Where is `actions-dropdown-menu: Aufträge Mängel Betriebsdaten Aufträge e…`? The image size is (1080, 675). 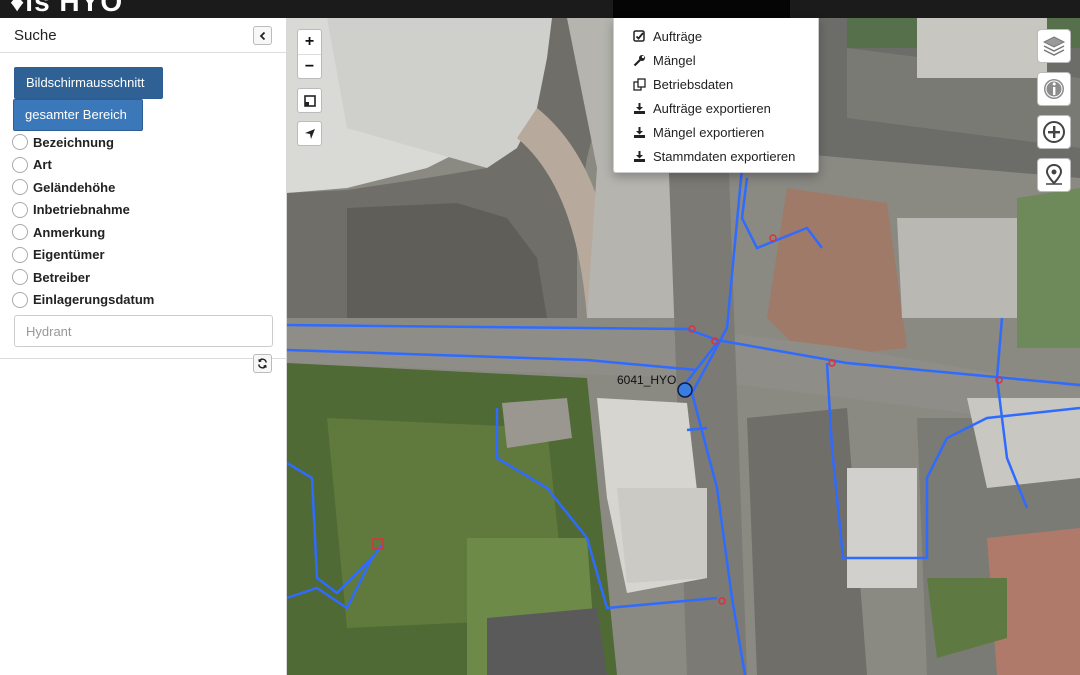 actions-dropdown-menu: Aufträge Mängel Betriebsdaten Aufträge e… is located at coordinates (716, 95).